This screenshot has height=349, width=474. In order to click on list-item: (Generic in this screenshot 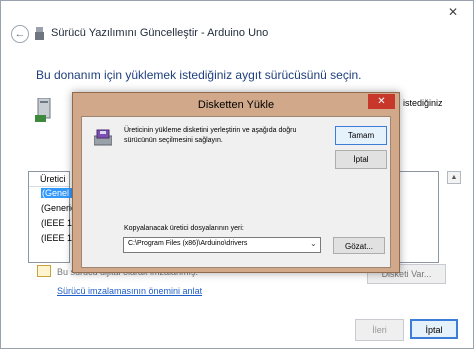, I will do `click(58, 208)`.